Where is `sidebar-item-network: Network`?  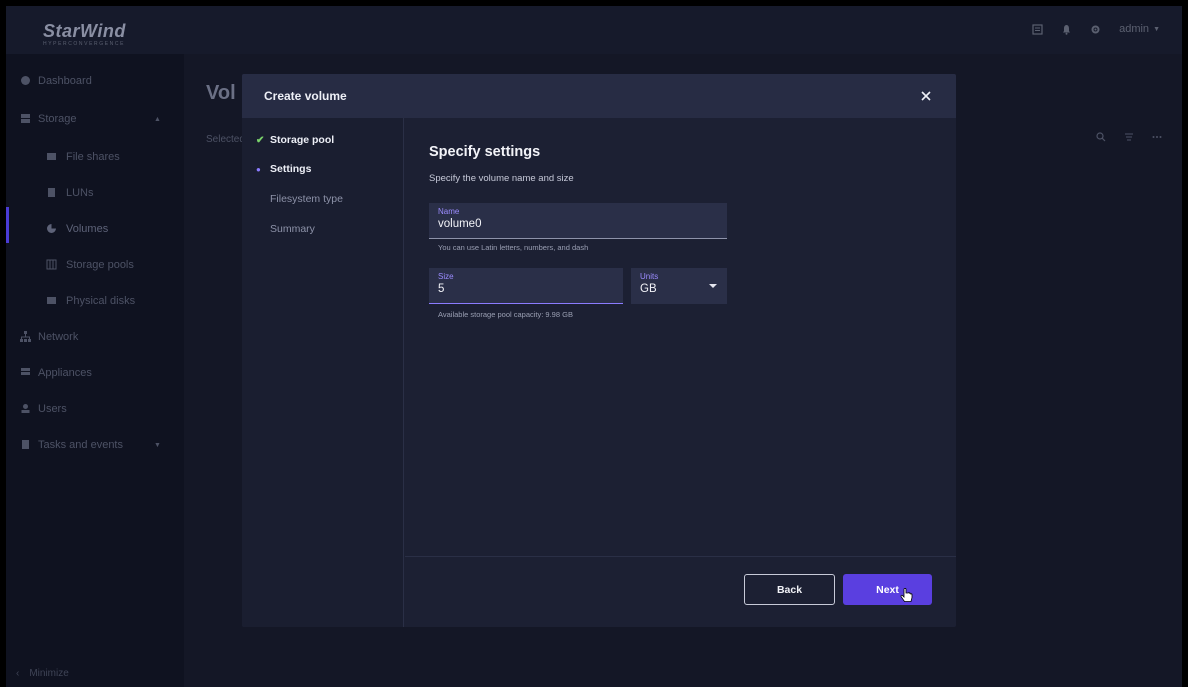
sidebar-item-network: Network is located at coordinates (95, 337).